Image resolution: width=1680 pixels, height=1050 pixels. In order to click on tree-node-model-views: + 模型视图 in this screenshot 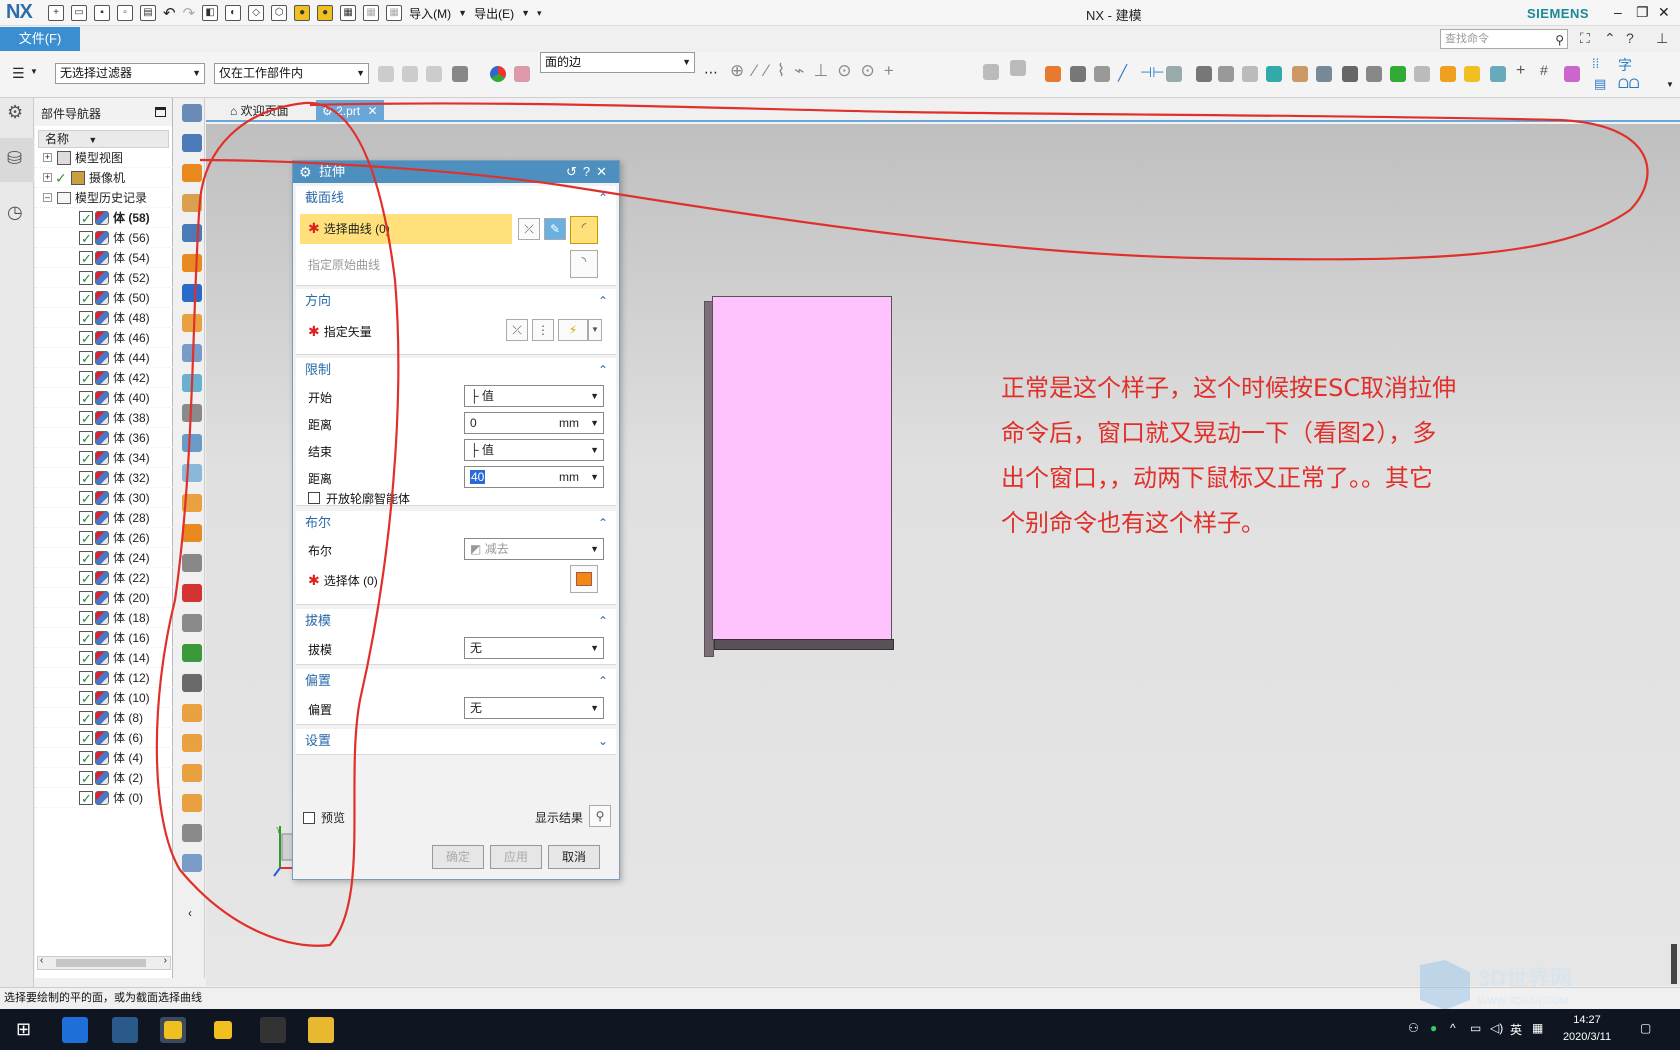, I will do `click(104, 158)`.